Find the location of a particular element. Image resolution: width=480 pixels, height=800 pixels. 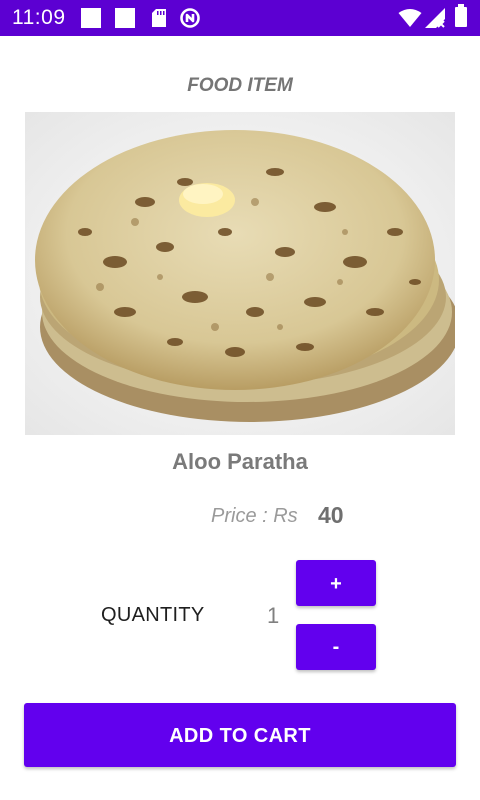

battery-icon is located at coordinates (461, 15).